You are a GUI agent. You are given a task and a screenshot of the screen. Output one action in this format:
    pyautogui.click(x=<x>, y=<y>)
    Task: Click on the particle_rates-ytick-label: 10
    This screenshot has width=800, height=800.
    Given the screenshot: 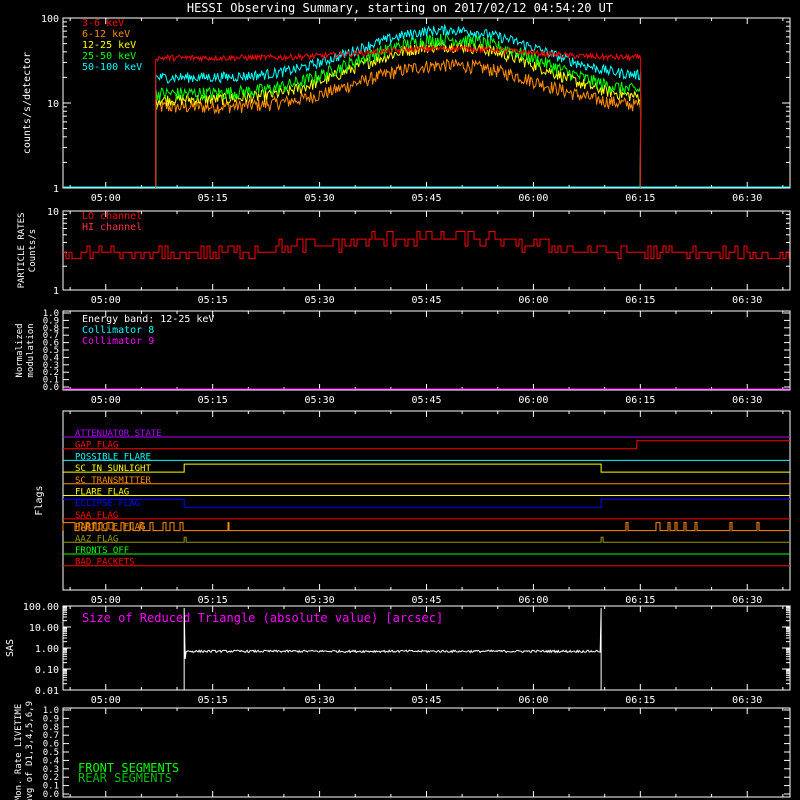 What is the action you would take?
    pyautogui.click(x=53, y=212)
    